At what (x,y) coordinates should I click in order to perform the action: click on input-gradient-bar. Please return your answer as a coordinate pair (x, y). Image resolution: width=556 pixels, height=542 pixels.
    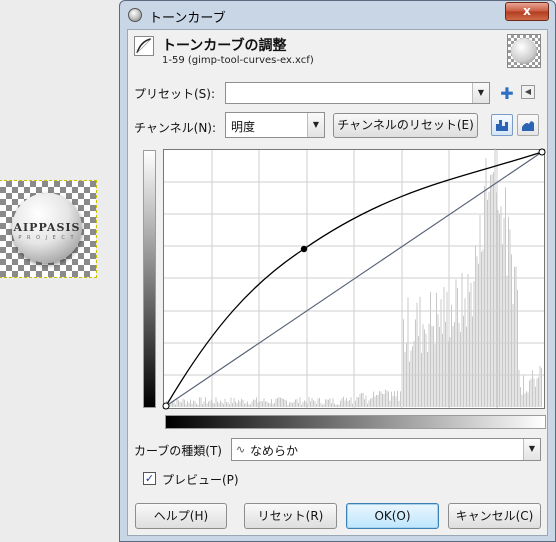
    Looking at the image, I should click on (355, 422).